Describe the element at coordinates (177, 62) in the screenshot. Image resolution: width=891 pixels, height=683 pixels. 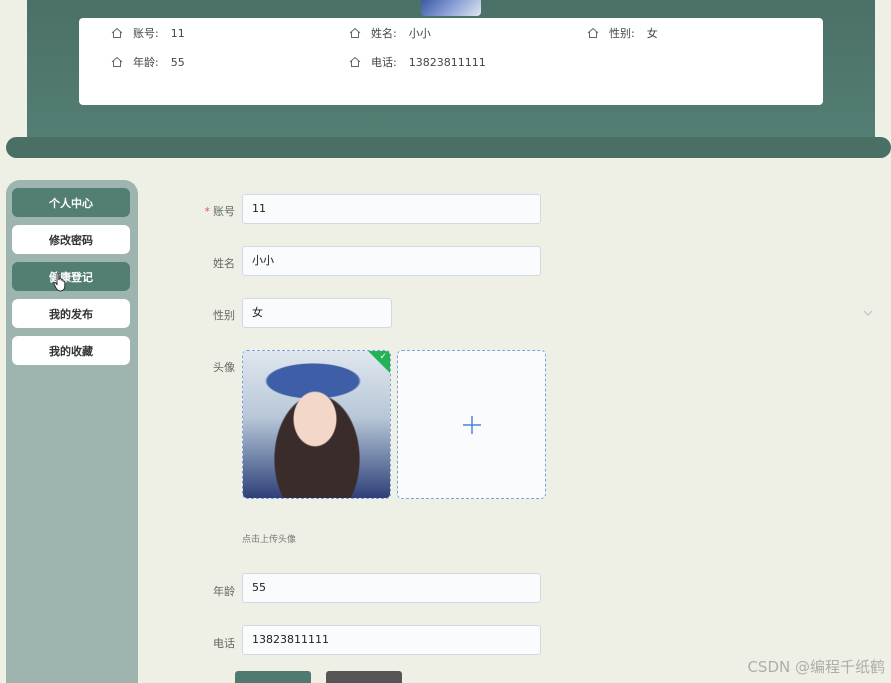
I see `profile-age-value: 55` at that location.